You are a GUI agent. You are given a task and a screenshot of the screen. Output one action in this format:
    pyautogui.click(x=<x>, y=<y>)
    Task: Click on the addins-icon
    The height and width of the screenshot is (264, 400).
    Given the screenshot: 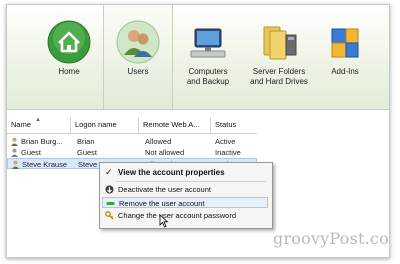 What is the action you would take?
    pyautogui.click(x=345, y=43)
    